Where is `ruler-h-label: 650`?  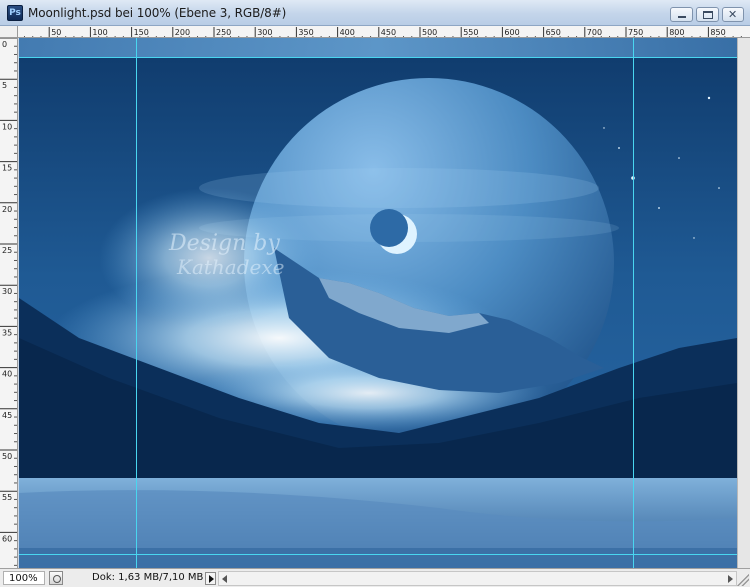 ruler-h-label: 650 is located at coordinates (553, 32).